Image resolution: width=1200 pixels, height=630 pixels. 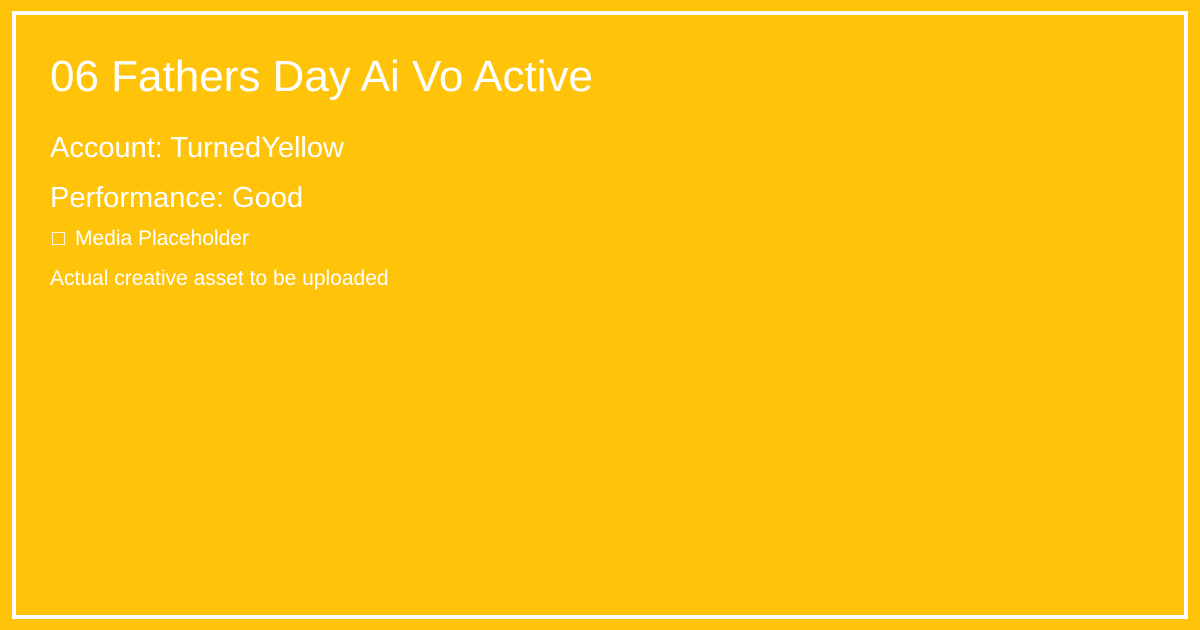 What do you see at coordinates (162, 238) in the screenshot?
I see `media-placeholder-label: Media Placeholder` at bounding box center [162, 238].